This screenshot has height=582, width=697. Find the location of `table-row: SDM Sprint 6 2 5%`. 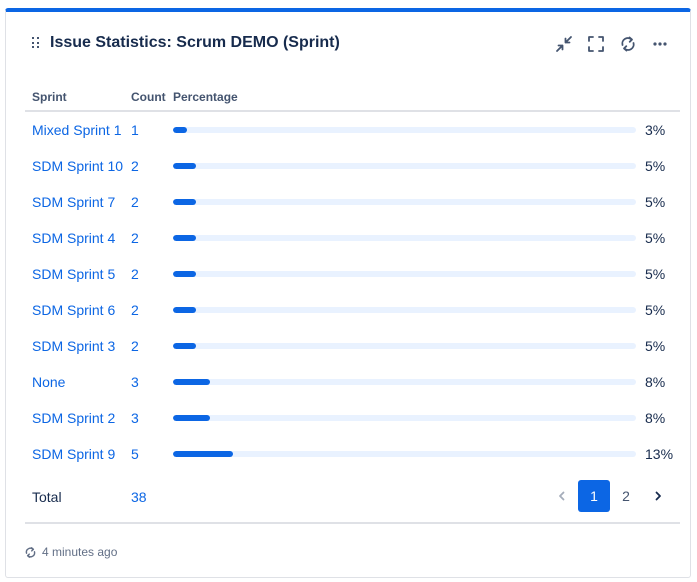

table-row: SDM Sprint 6 2 5% is located at coordinates (352, 310).